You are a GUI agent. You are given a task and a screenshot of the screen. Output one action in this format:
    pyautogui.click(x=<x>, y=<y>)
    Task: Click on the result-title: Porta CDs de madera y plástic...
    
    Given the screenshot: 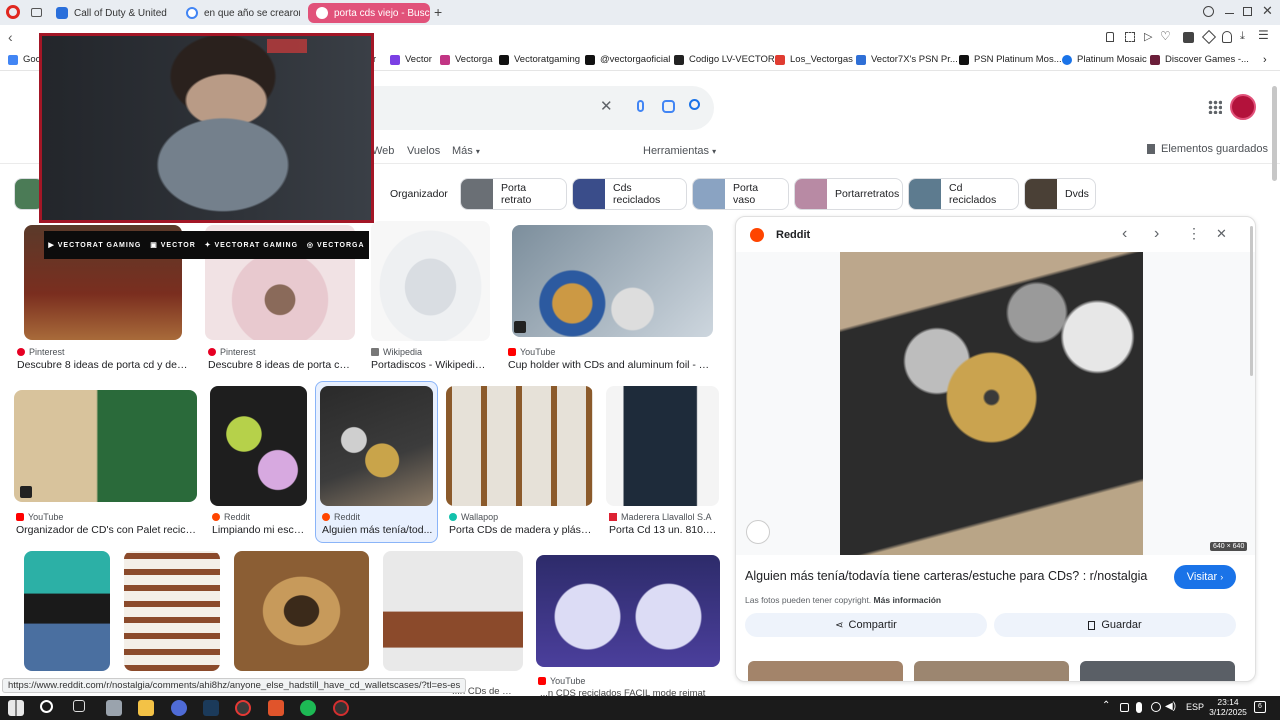 What is the action you would take?
    pyautogui.click(x=521, y=530)
    